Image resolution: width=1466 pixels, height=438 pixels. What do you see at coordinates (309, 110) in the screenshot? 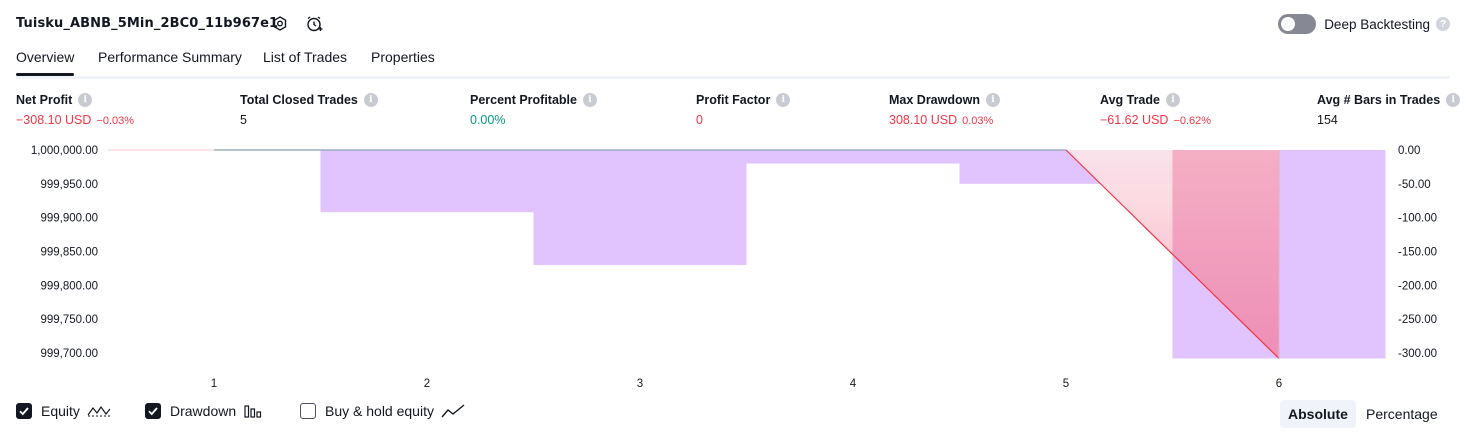
I see `metric-total-closed-trades: Total Closed Trades i 5` at bounding box center [309, 110].